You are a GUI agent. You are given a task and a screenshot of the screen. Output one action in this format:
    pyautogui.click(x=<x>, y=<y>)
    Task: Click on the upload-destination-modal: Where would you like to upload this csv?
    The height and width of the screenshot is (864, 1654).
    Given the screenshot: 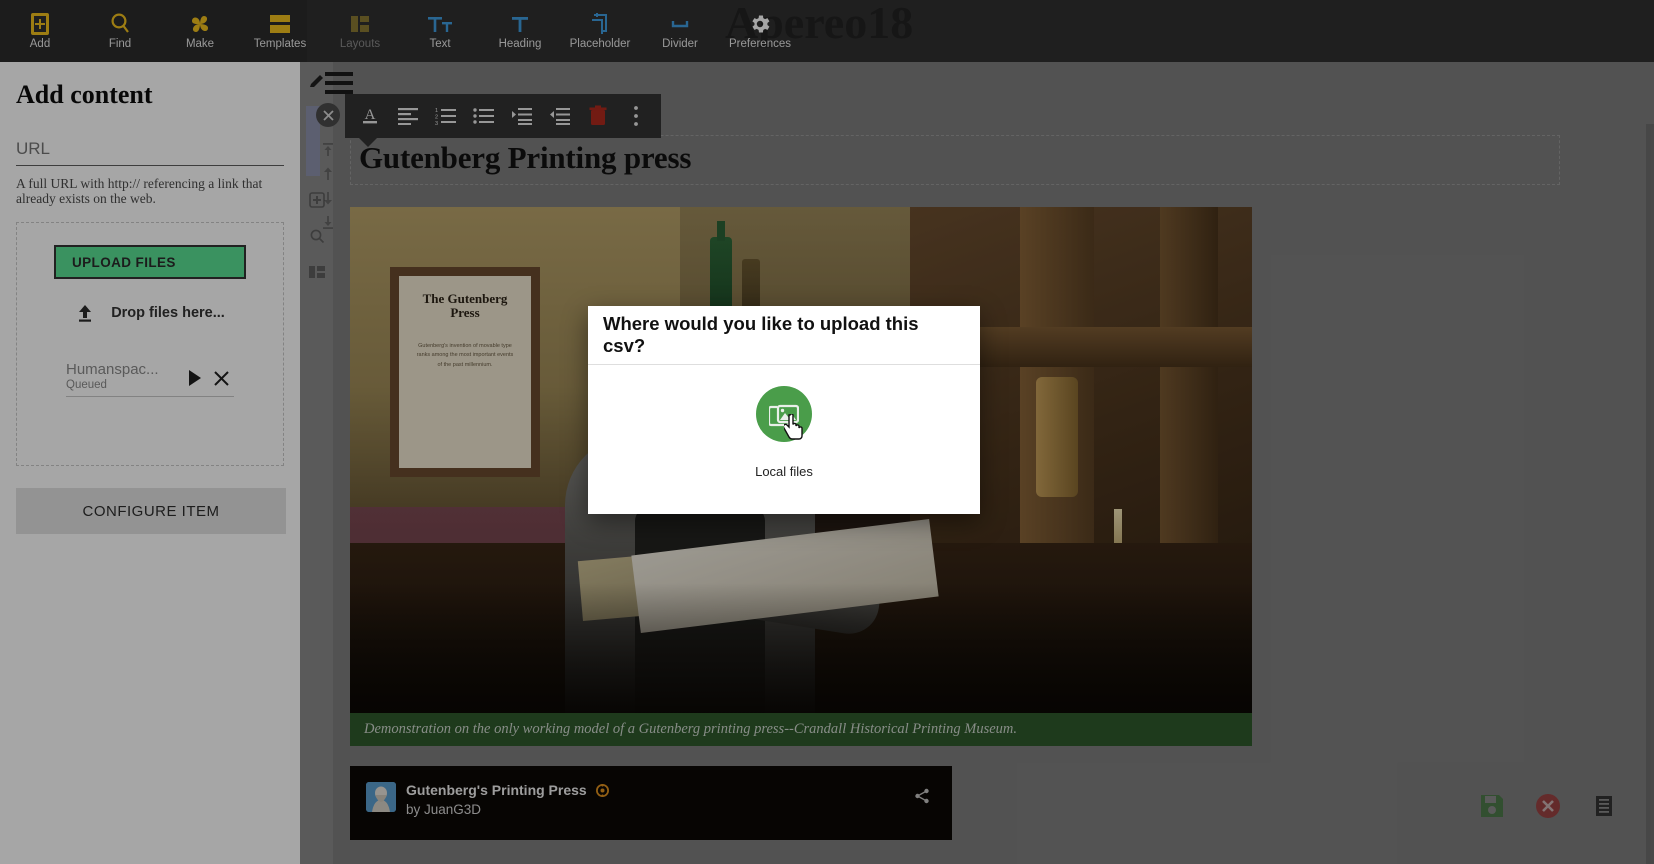 What is the action you would take?
    pyautogui.click(x=784, y=410)
    